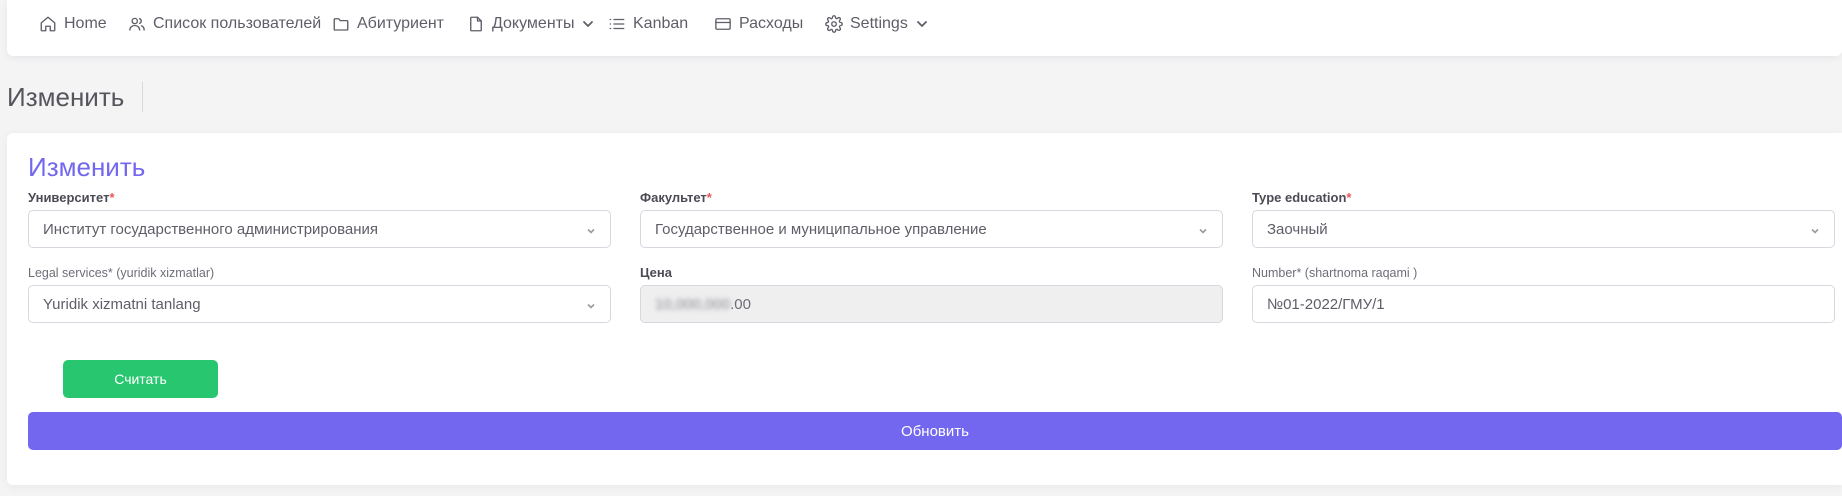  What do you see at coordinates (676, 197) in the screenshot?
I see `faculty-label: Факультет*` at bounding box center [676, 197].